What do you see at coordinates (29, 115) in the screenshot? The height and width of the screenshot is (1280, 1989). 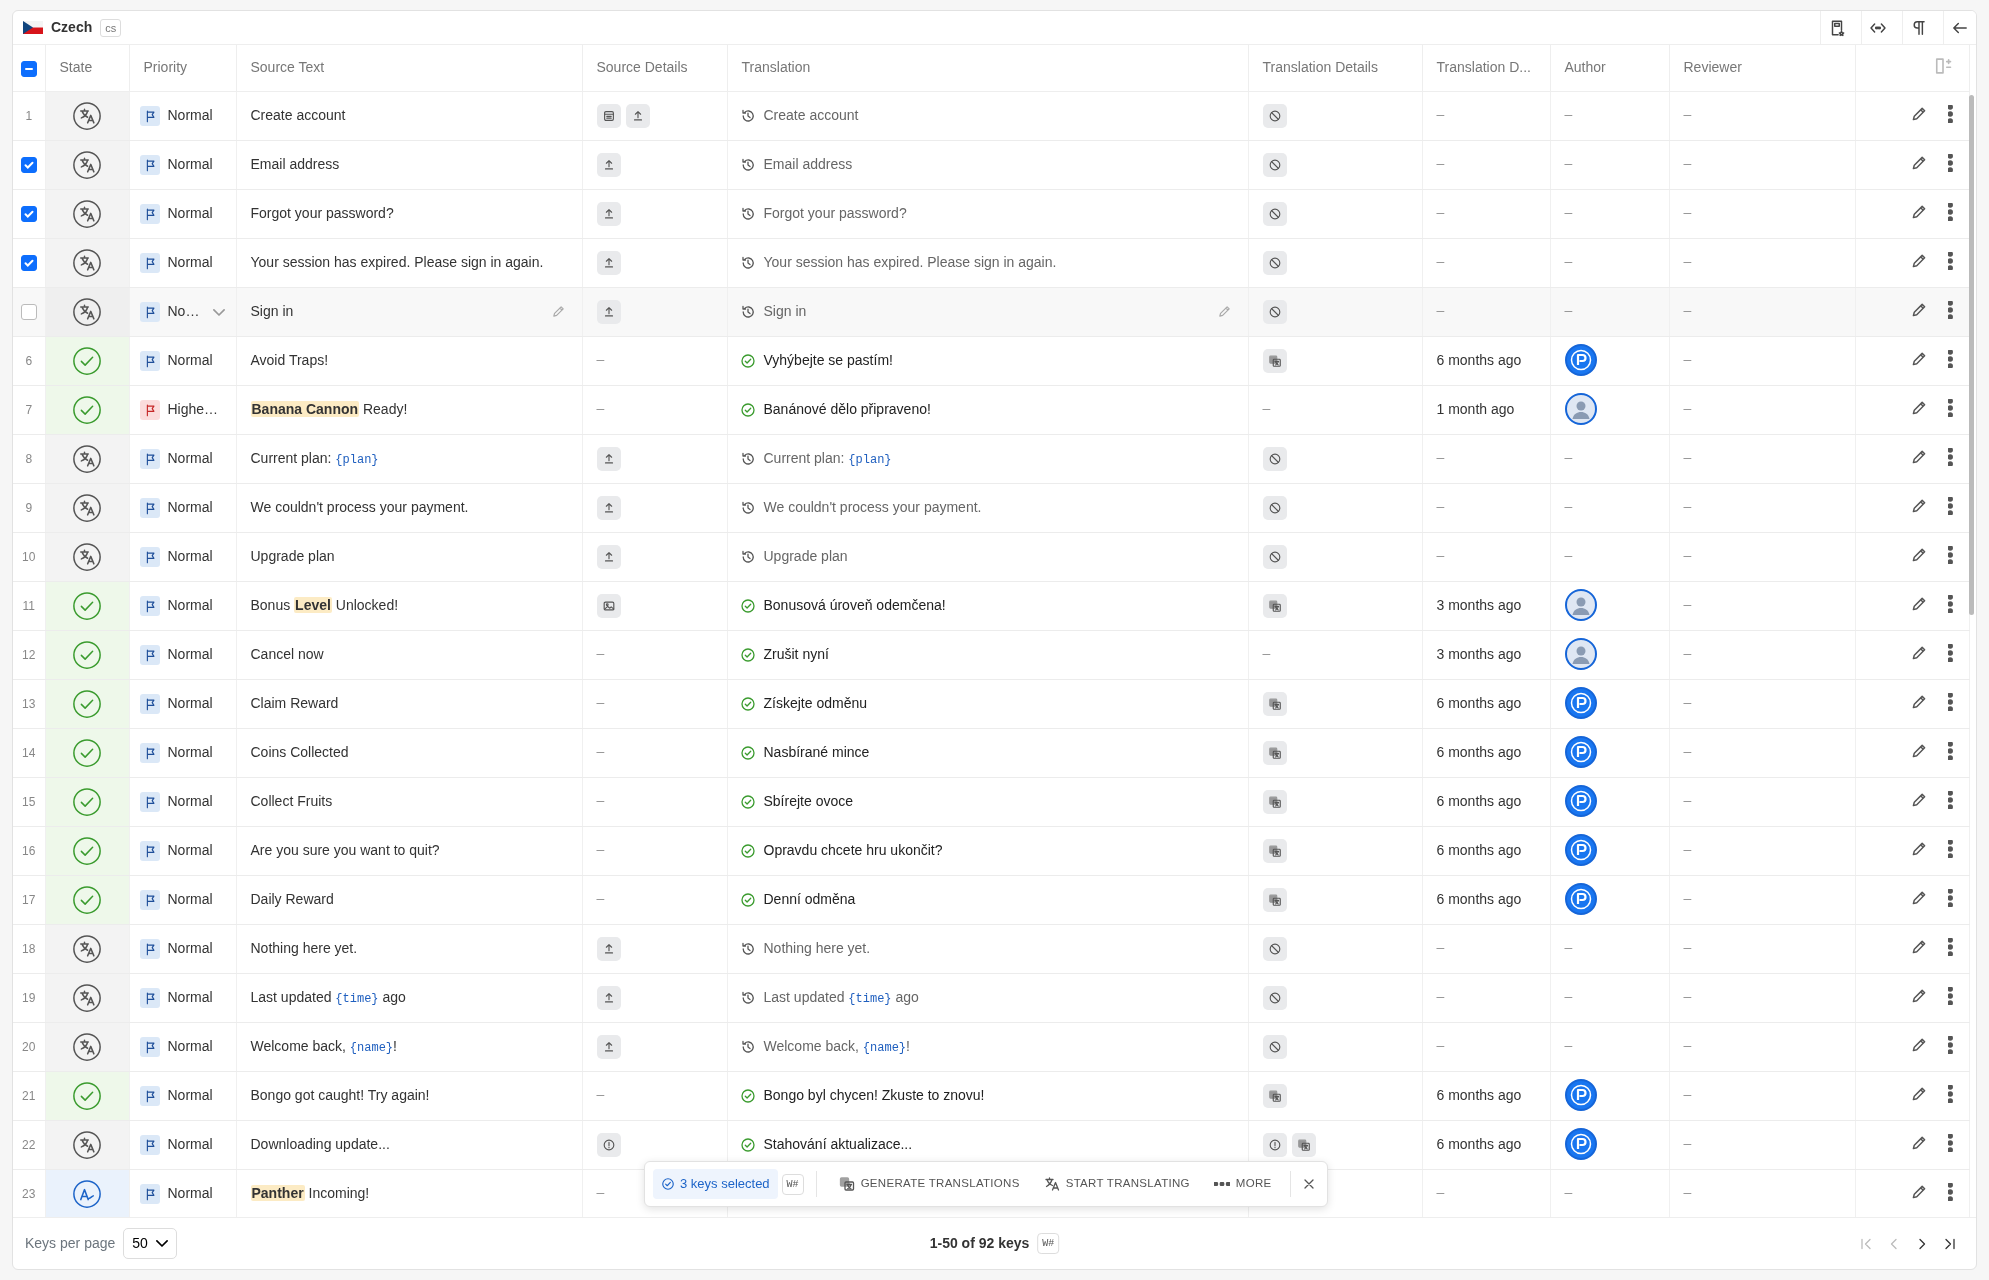 I see `row-number: 1` at bounding box center [29, 115].